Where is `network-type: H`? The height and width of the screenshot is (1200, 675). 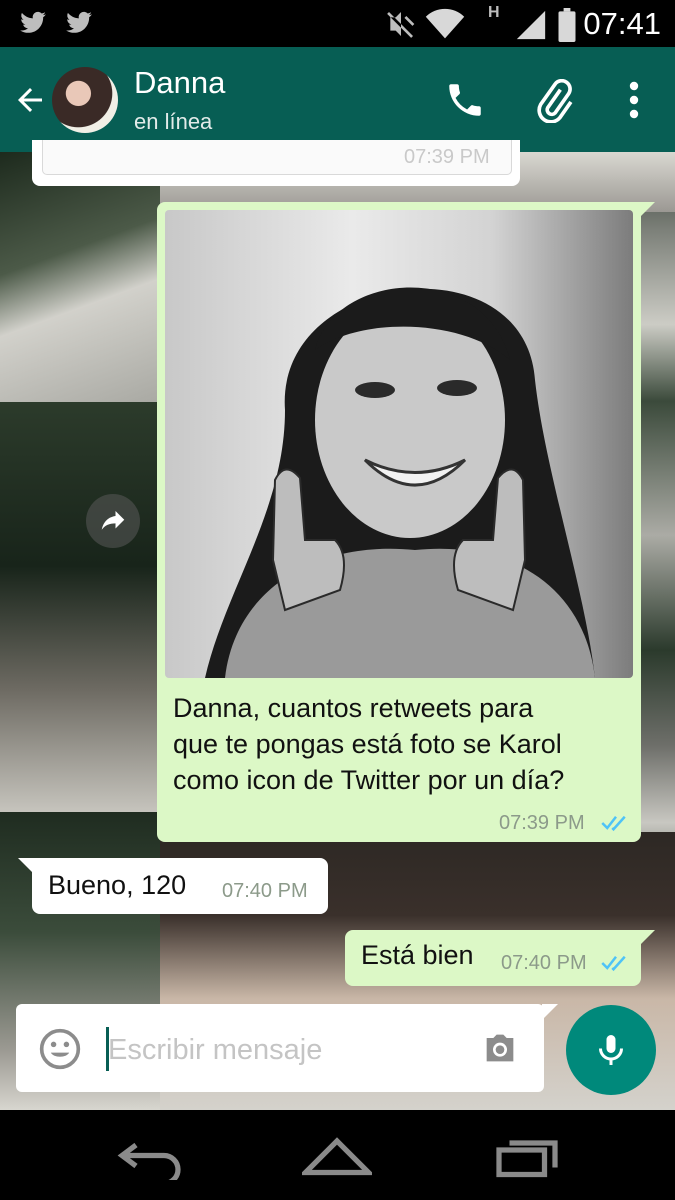 network-type: H is located at coordinates (494, 12).